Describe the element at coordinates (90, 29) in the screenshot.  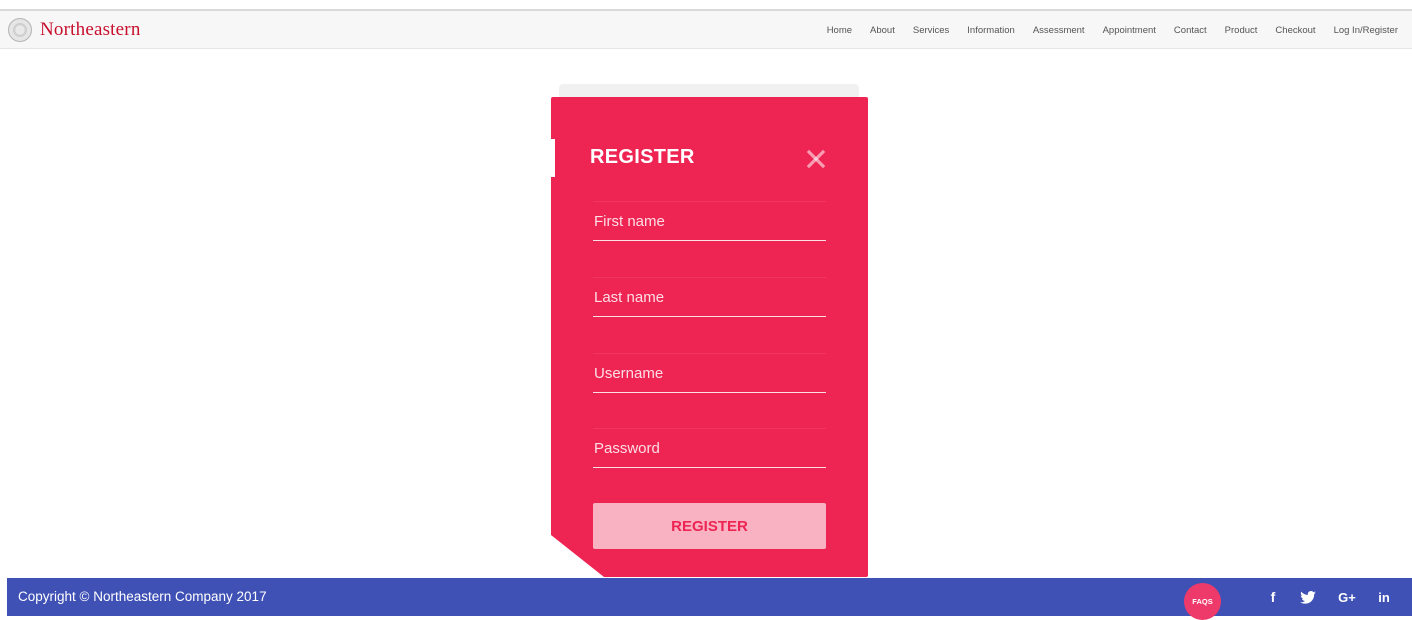
I see `brand-name: Northeastern` at that location.